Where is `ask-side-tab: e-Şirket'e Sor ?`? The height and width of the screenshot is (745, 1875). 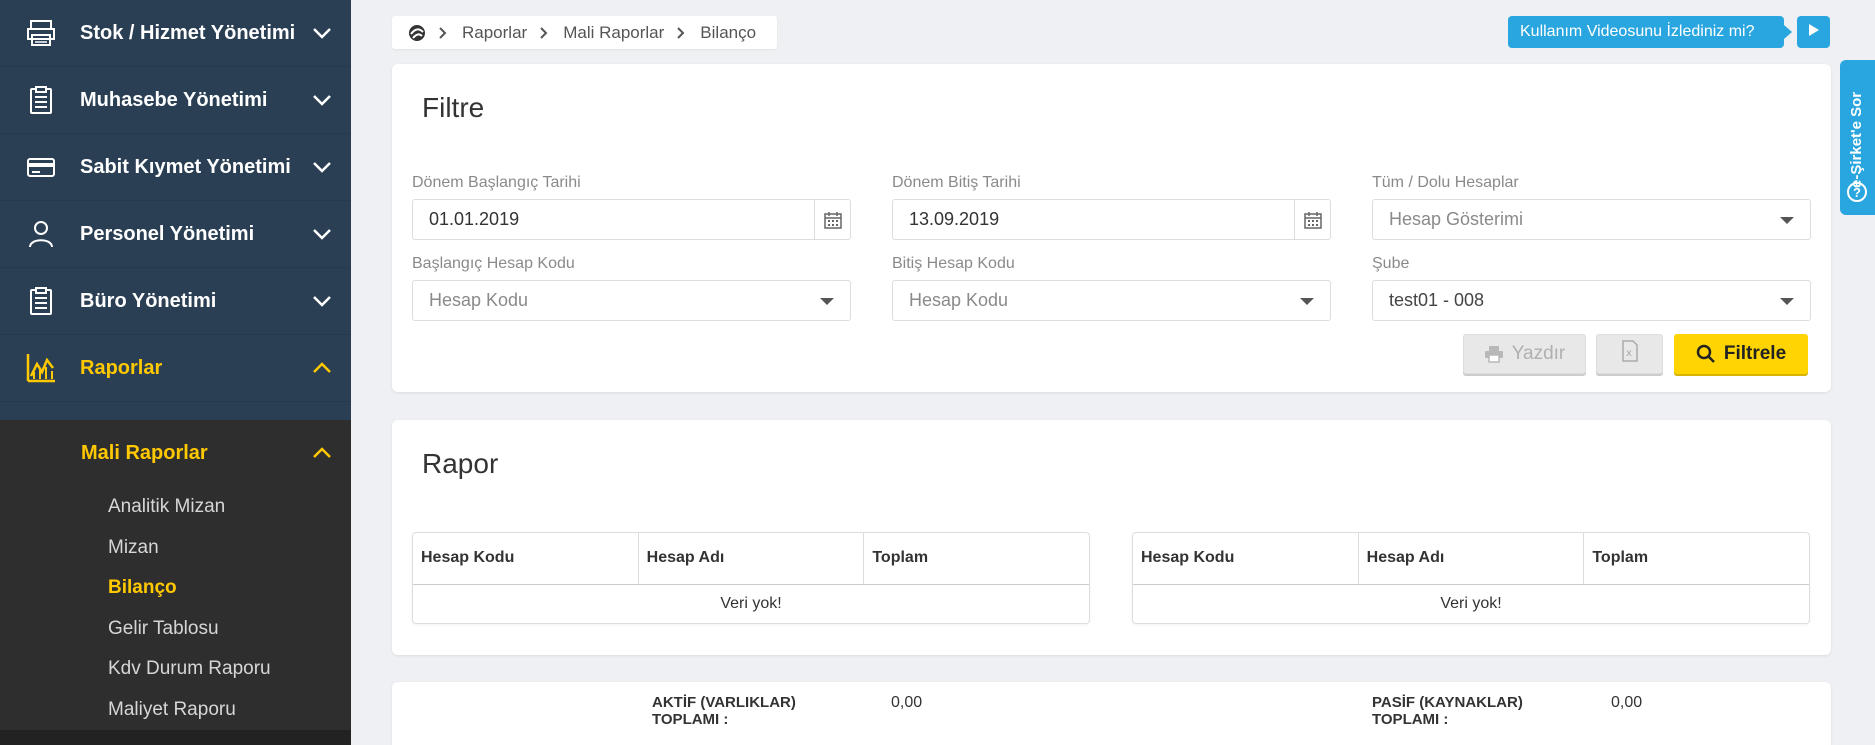
ask-side-tab: e-Şirket'e Sor ? is located at coordinates (1857, 137).